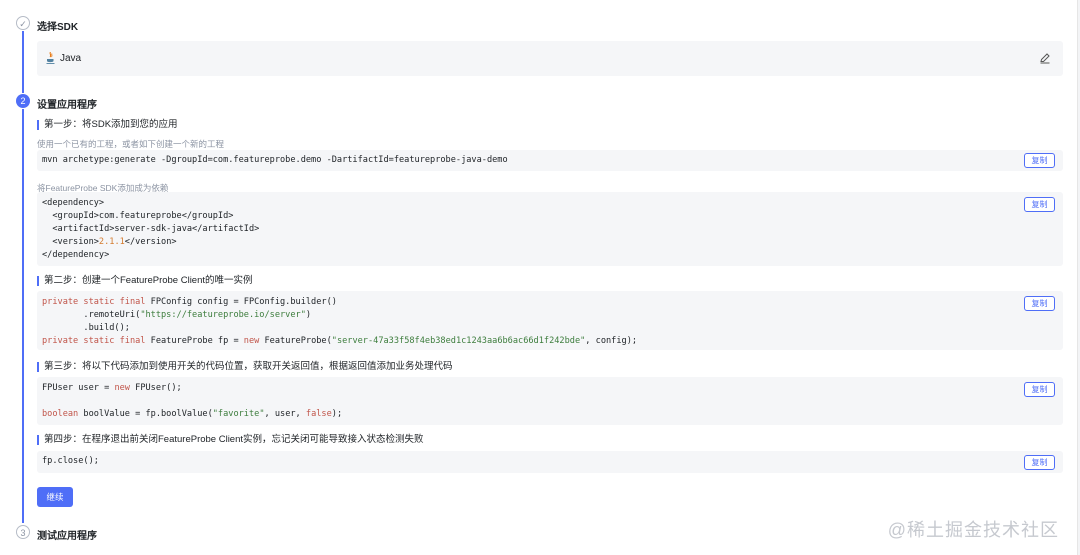 This screenshot has width=1080, height=555. What do you see at coordinates (550, 462) in the screenshot?
I see `code-block-close: fp.close(); 复制` at bounding box center [550, 462].